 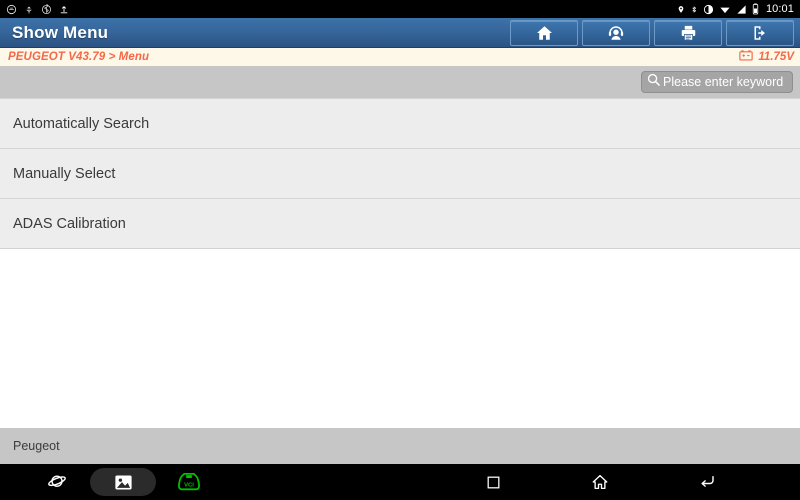 I want to click on recents-button, so click(x=493, y=482).